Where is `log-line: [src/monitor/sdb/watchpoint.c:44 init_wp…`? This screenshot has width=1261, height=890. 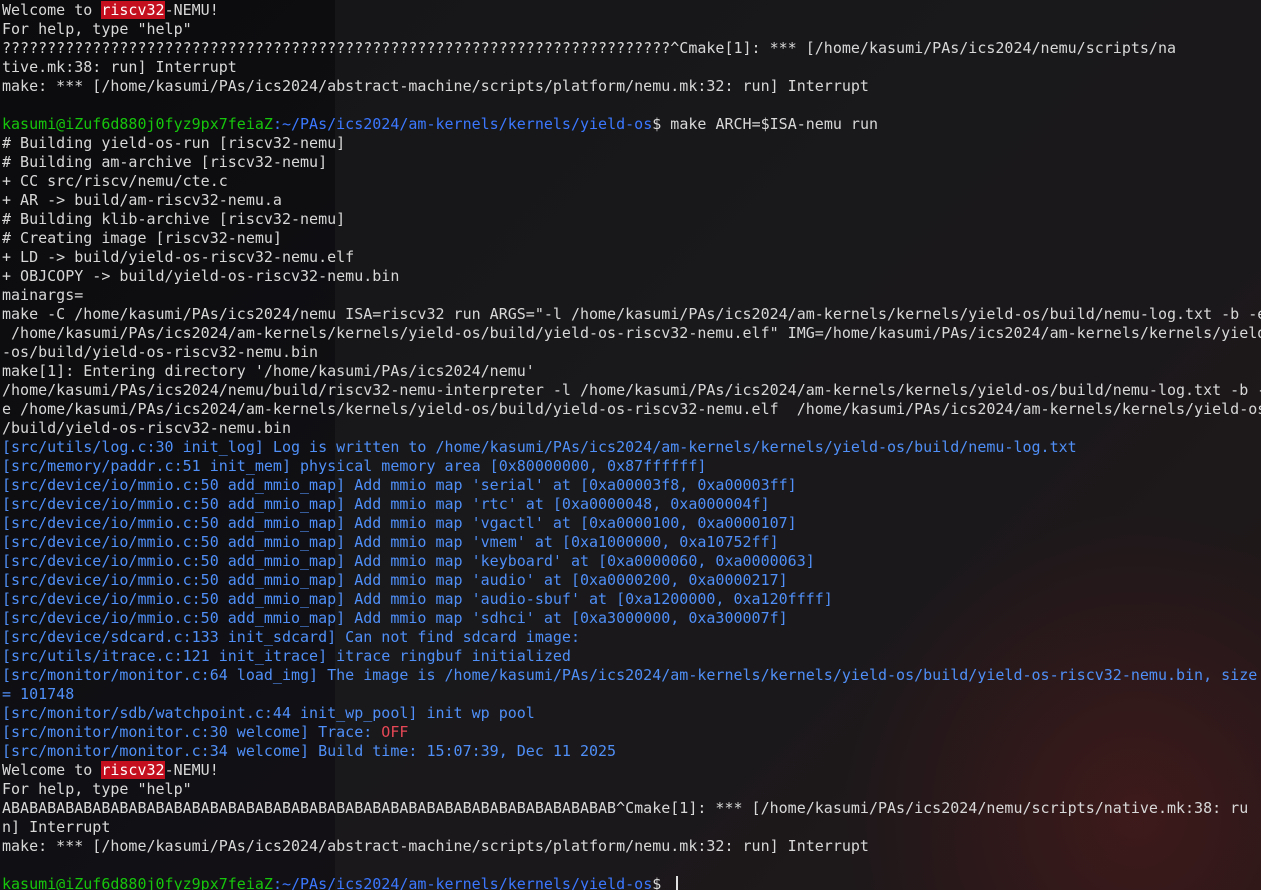
log-line: [src/monitor/sdb/watchpoint.c:44 init_wp… is located at coordinates (631, 713).